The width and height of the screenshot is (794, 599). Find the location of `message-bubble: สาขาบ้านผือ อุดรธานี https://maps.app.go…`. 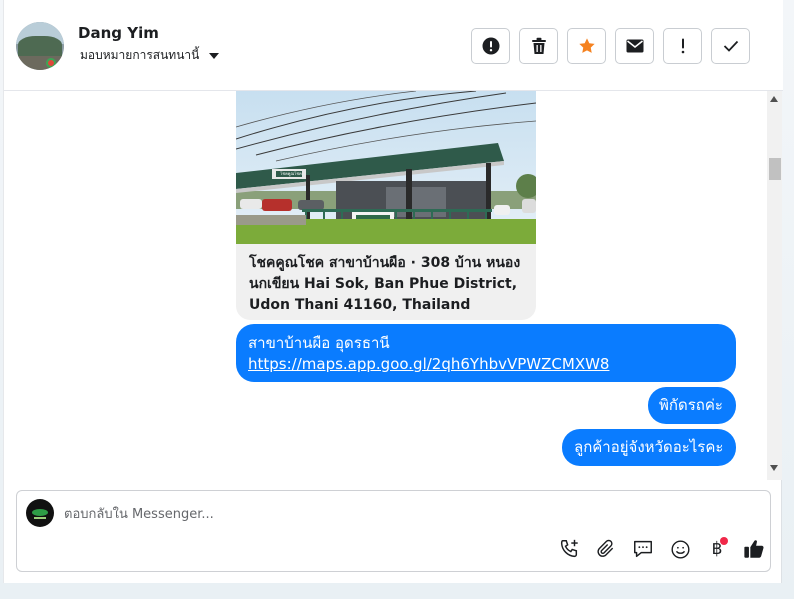

message-bubble: สาขาบ้านผือ อุดรธานี https://maps.app.go… is located at coordinates (486, 353).